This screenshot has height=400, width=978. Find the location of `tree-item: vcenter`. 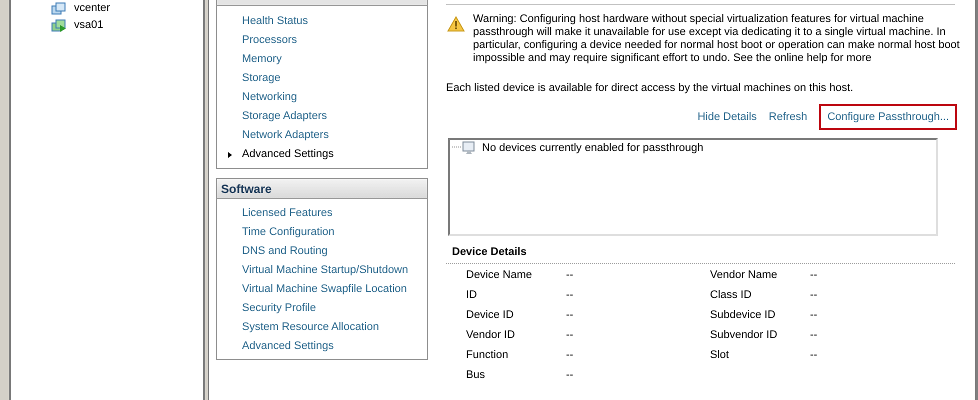

tree-item: vcenter is located at coordinates (92, 8).